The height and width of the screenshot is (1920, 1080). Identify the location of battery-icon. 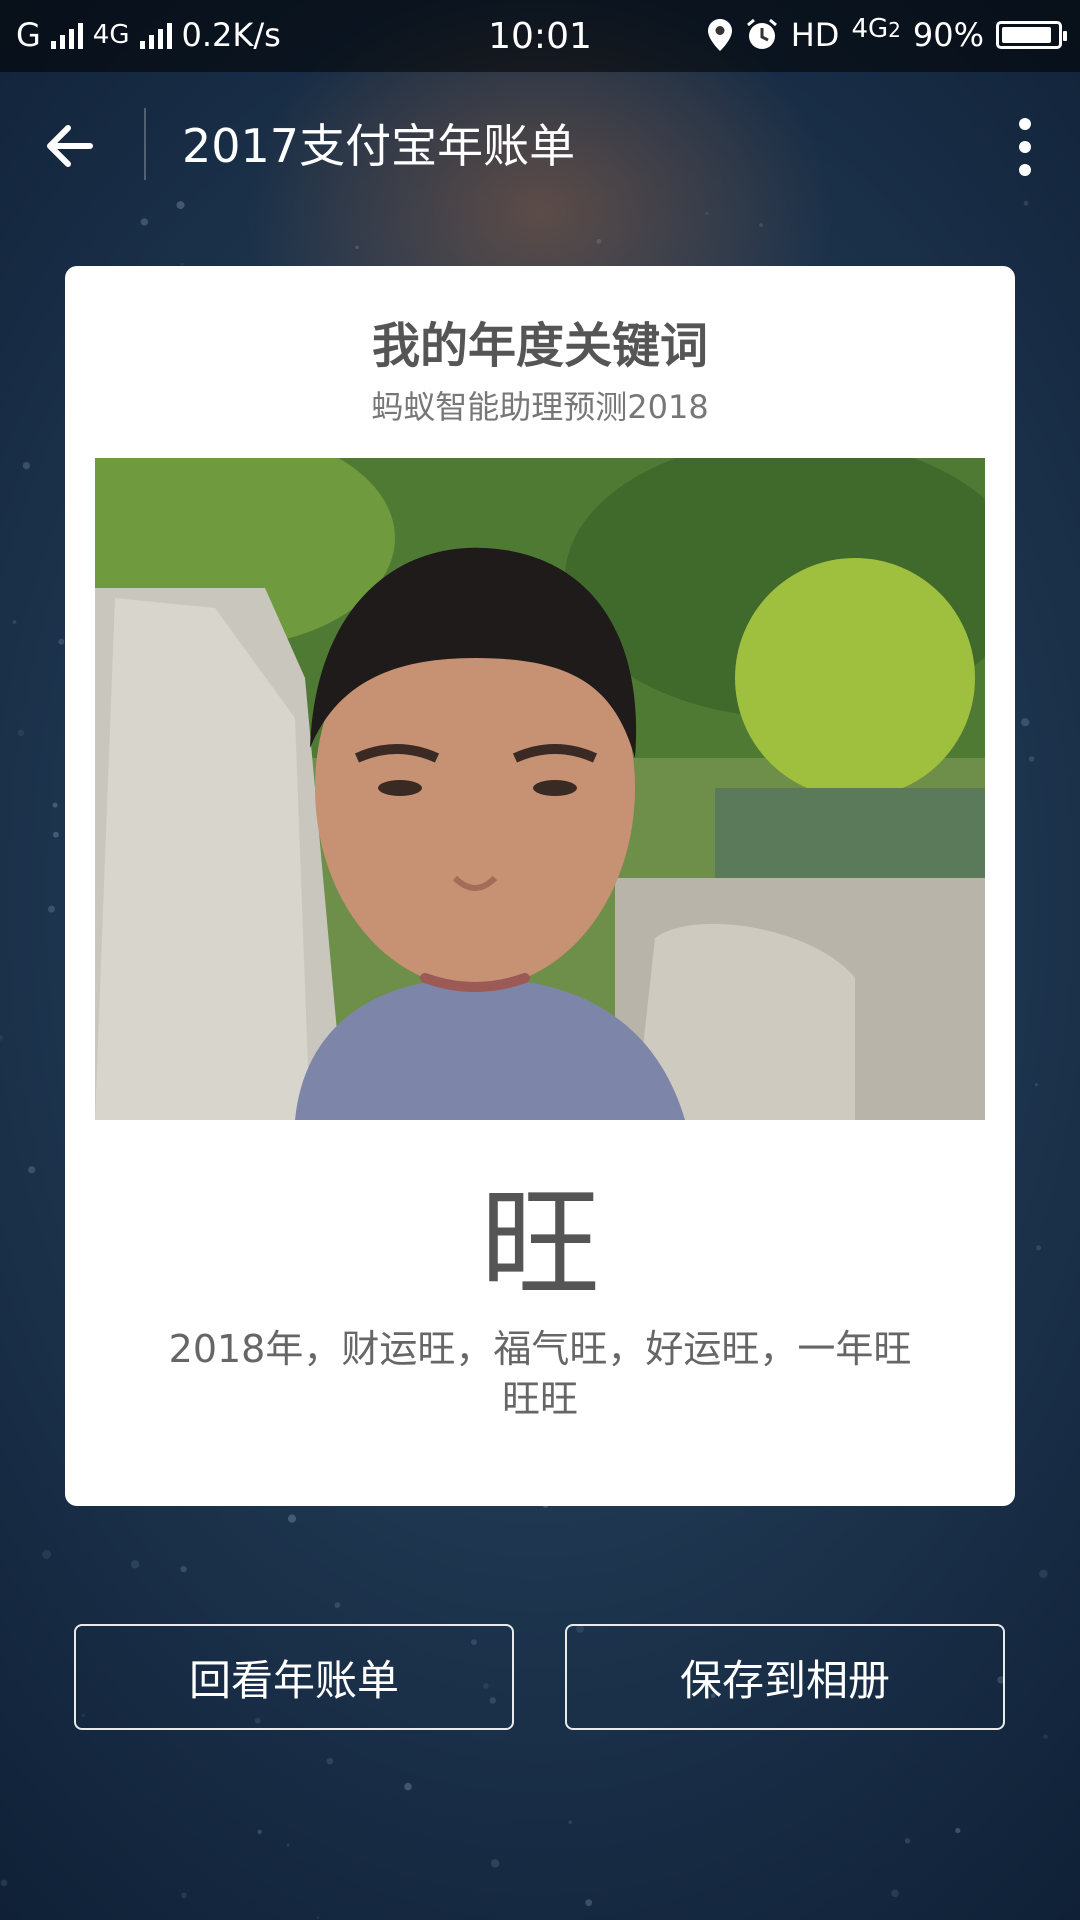
(1031, 35).